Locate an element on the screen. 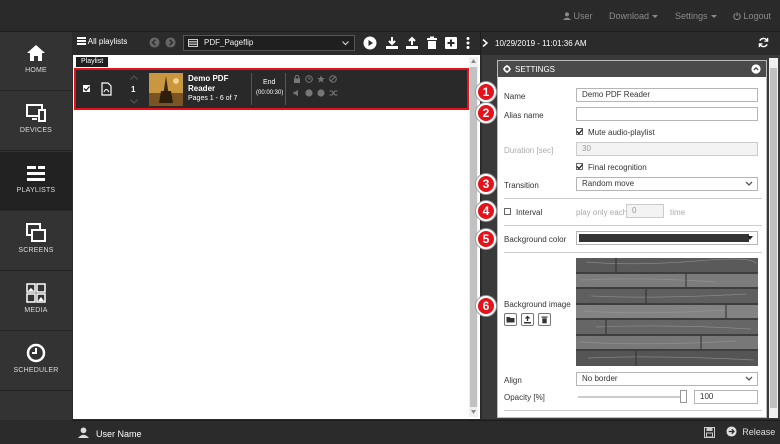 This screenshot has height=444, width=780. row-title-line2: Reader is located at coordinates (202, 88).